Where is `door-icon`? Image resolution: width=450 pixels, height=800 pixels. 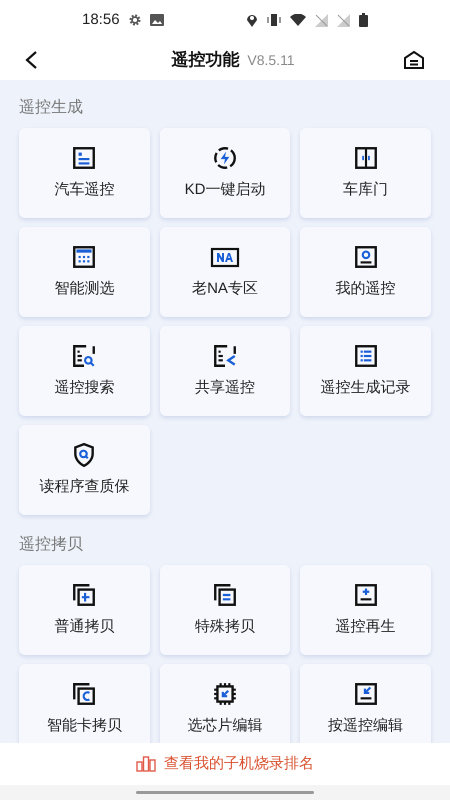 door-icon is located at coordinates (365, 157).